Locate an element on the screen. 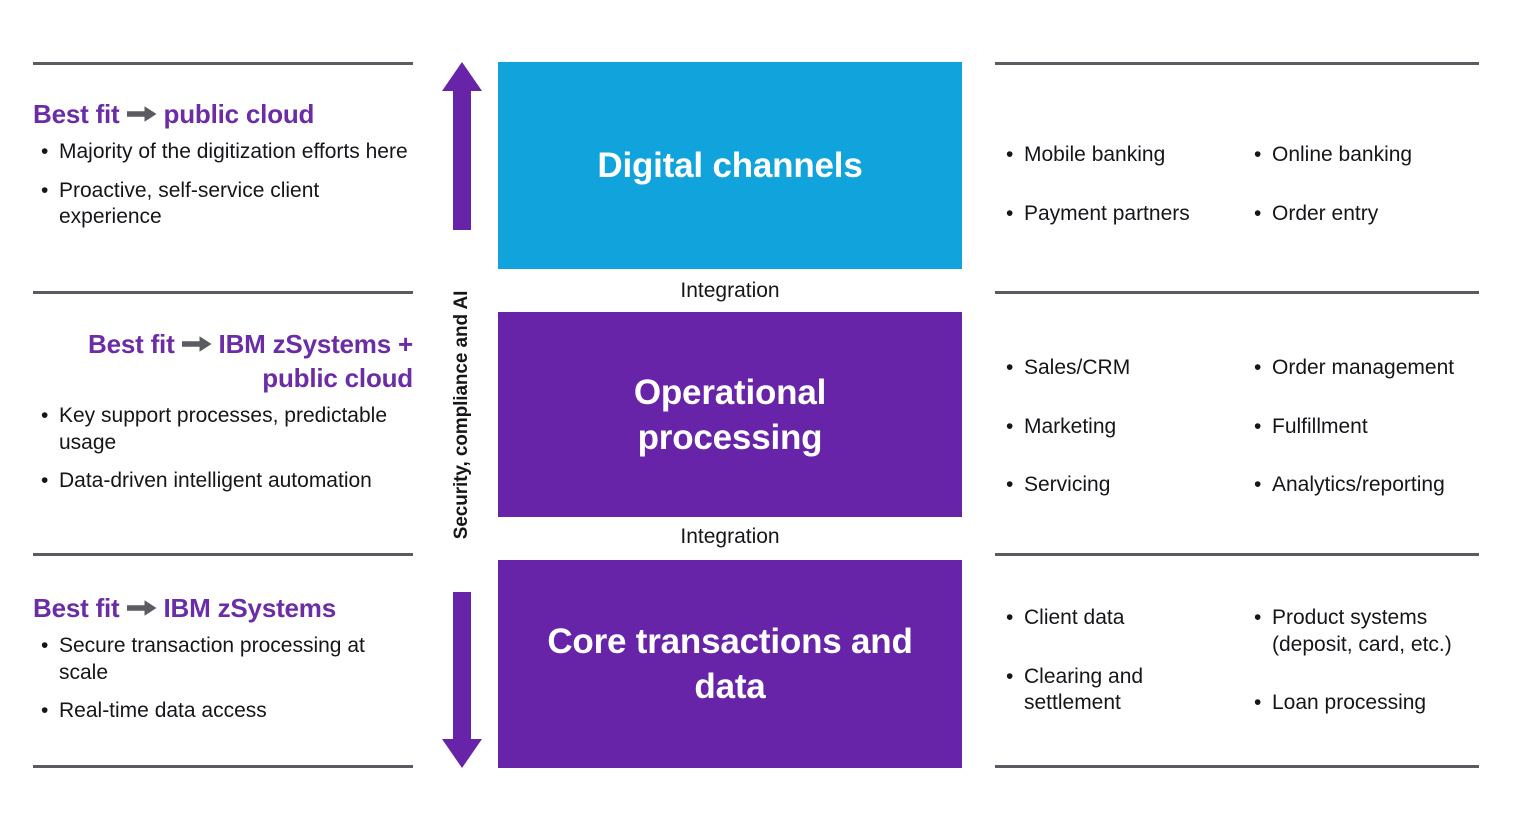 This screenshot has width=1517, height=828. list-item: • Analytics/reporting is located at coordinates (1370, 485).